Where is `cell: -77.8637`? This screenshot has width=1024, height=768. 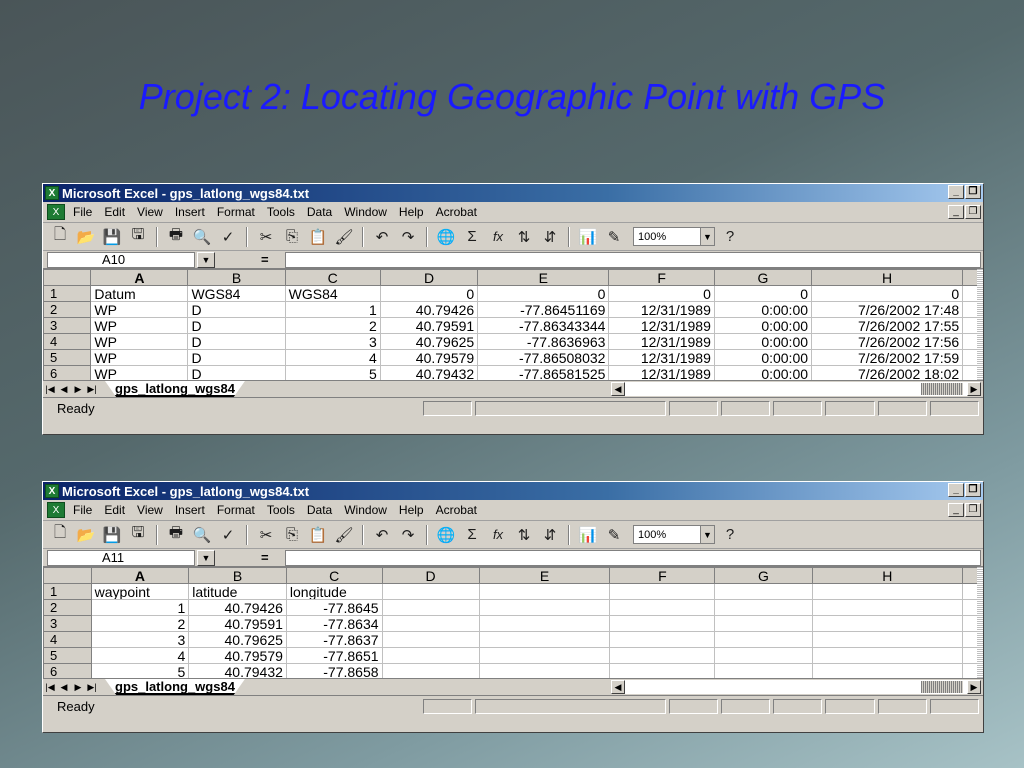
cell: -77.8637 is located at coordinates (334, 639).